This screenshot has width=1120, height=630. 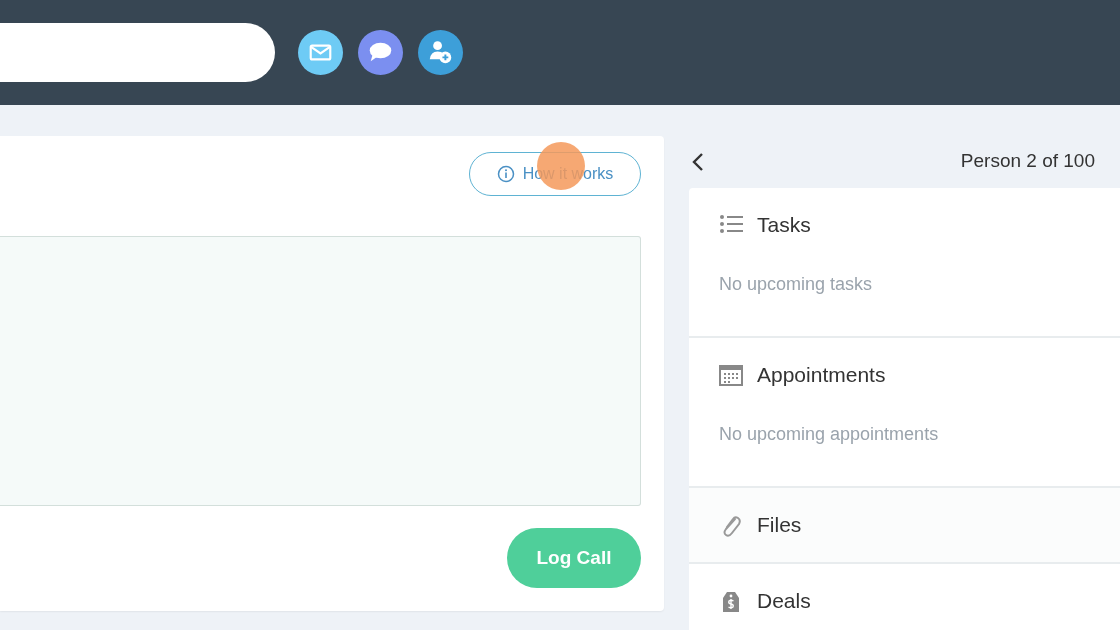 I want to click on record-position: Person 2 of 100, so click(x=1027, y=161).